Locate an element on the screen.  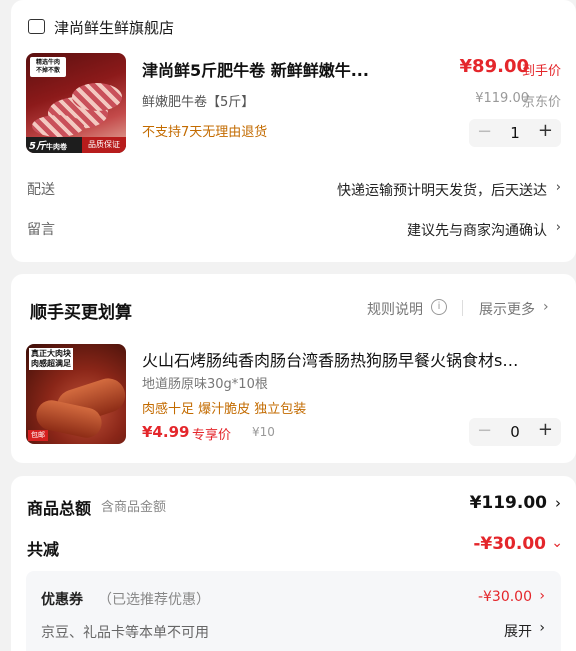
total-sub-label: 含商品金额 is located at coordinates (134, 507).